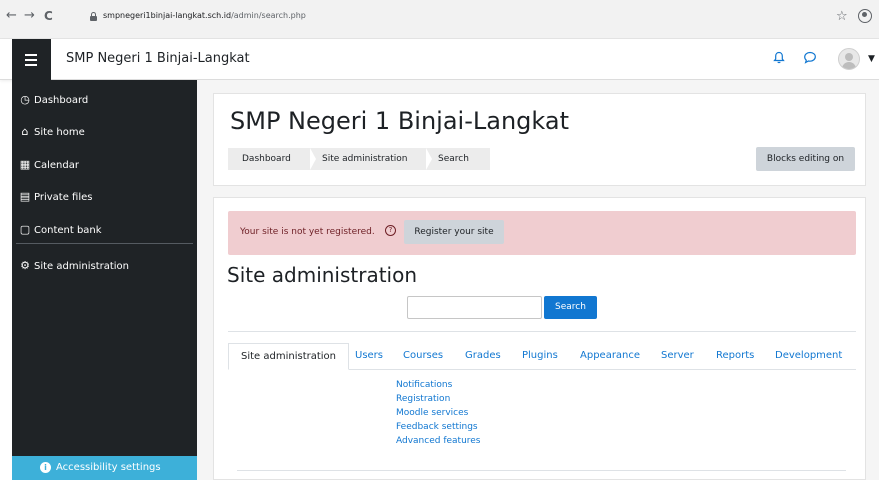 This screenshot has height=480, width=879. Describe the element at coordinates (570, 307) in the screenshot. I see `search-button: Search` at that location.